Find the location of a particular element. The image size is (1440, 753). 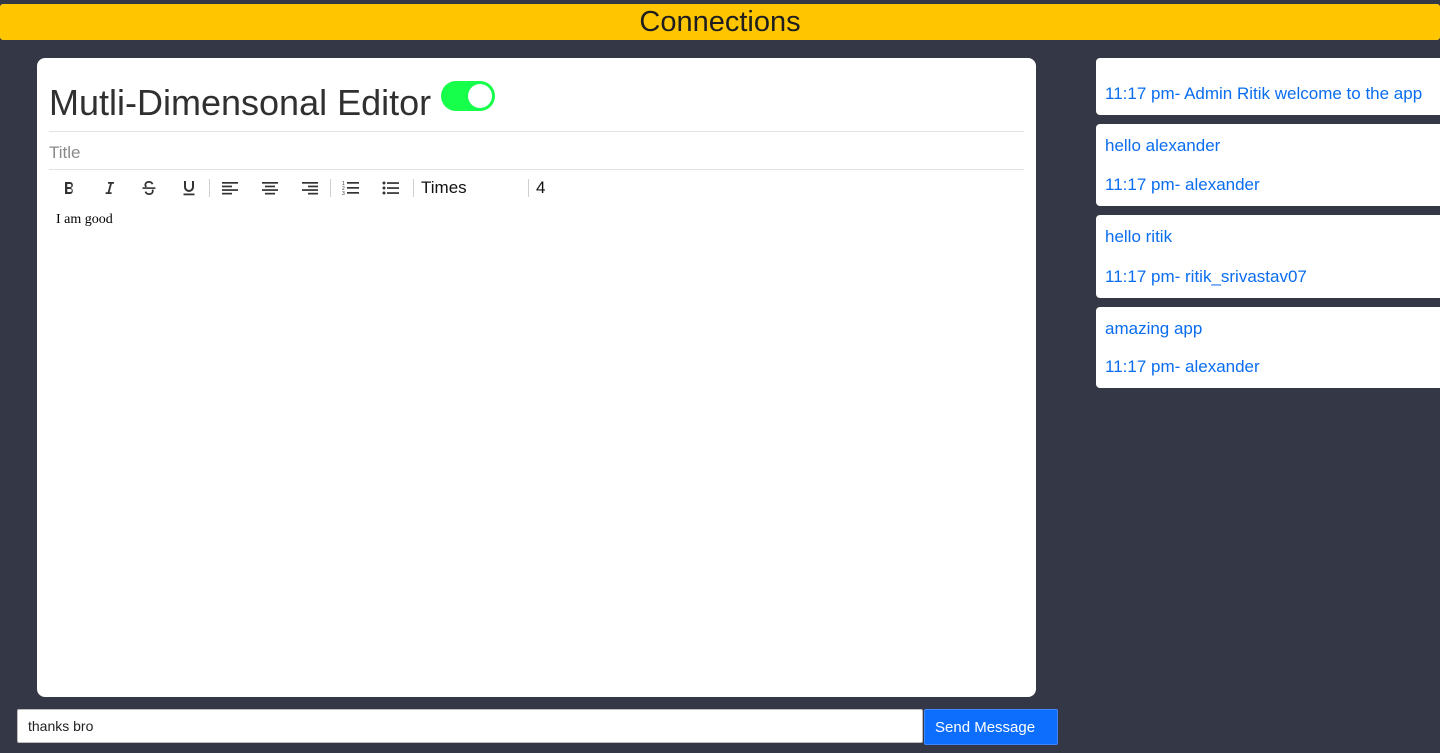

svg-text: 3 is located at coordinates (343, 193).